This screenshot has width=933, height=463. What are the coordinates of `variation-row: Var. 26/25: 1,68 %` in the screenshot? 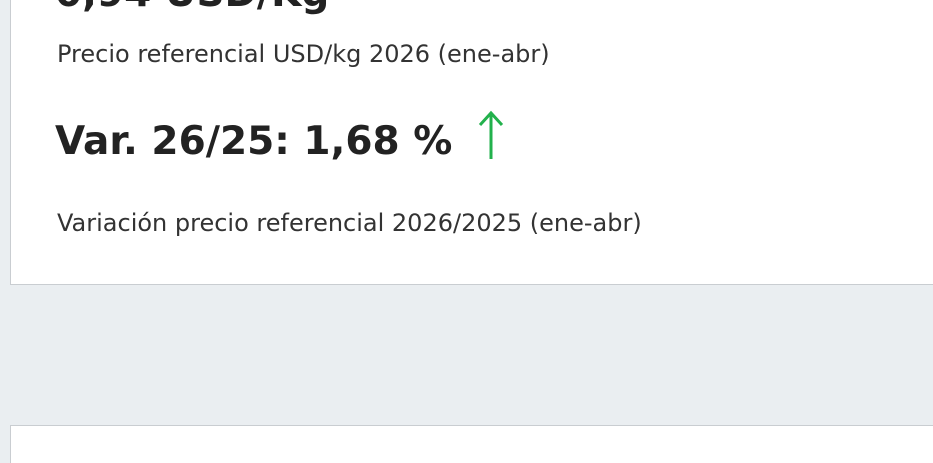 It's located at (280, 140).